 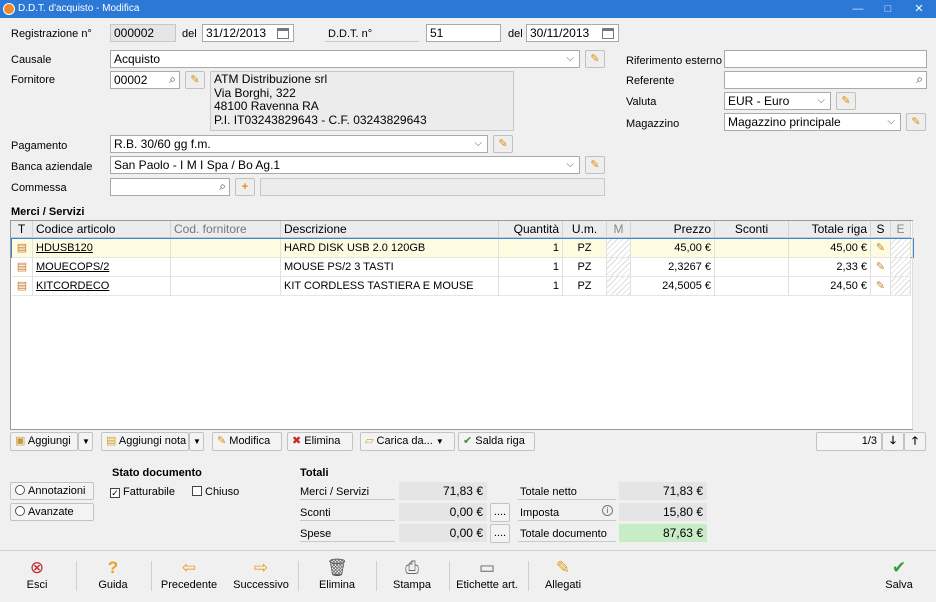 I want to click on banca-select: San Paolo - I M I Spa / Bo Ag.1 ⌵, so click(x=345, y=165).